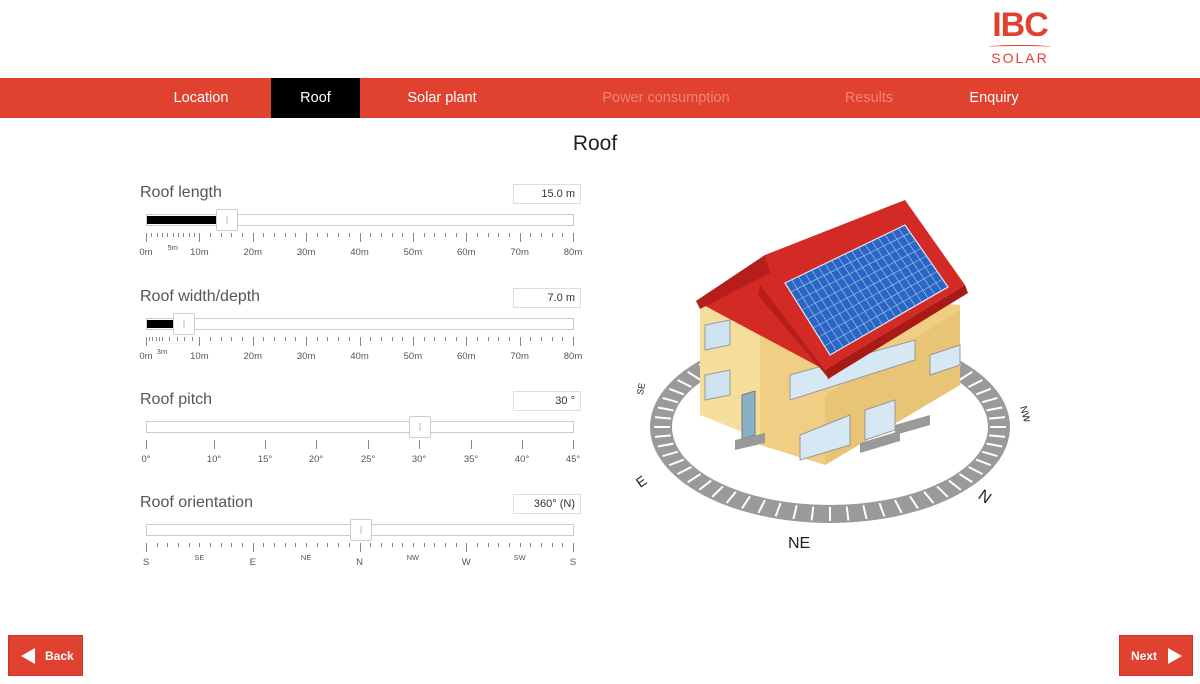  What do you see at coordinates (547, 504) in the screenshot?
I see `roof-orientation-value: 360° (N)` at bounding box center [547, 504].